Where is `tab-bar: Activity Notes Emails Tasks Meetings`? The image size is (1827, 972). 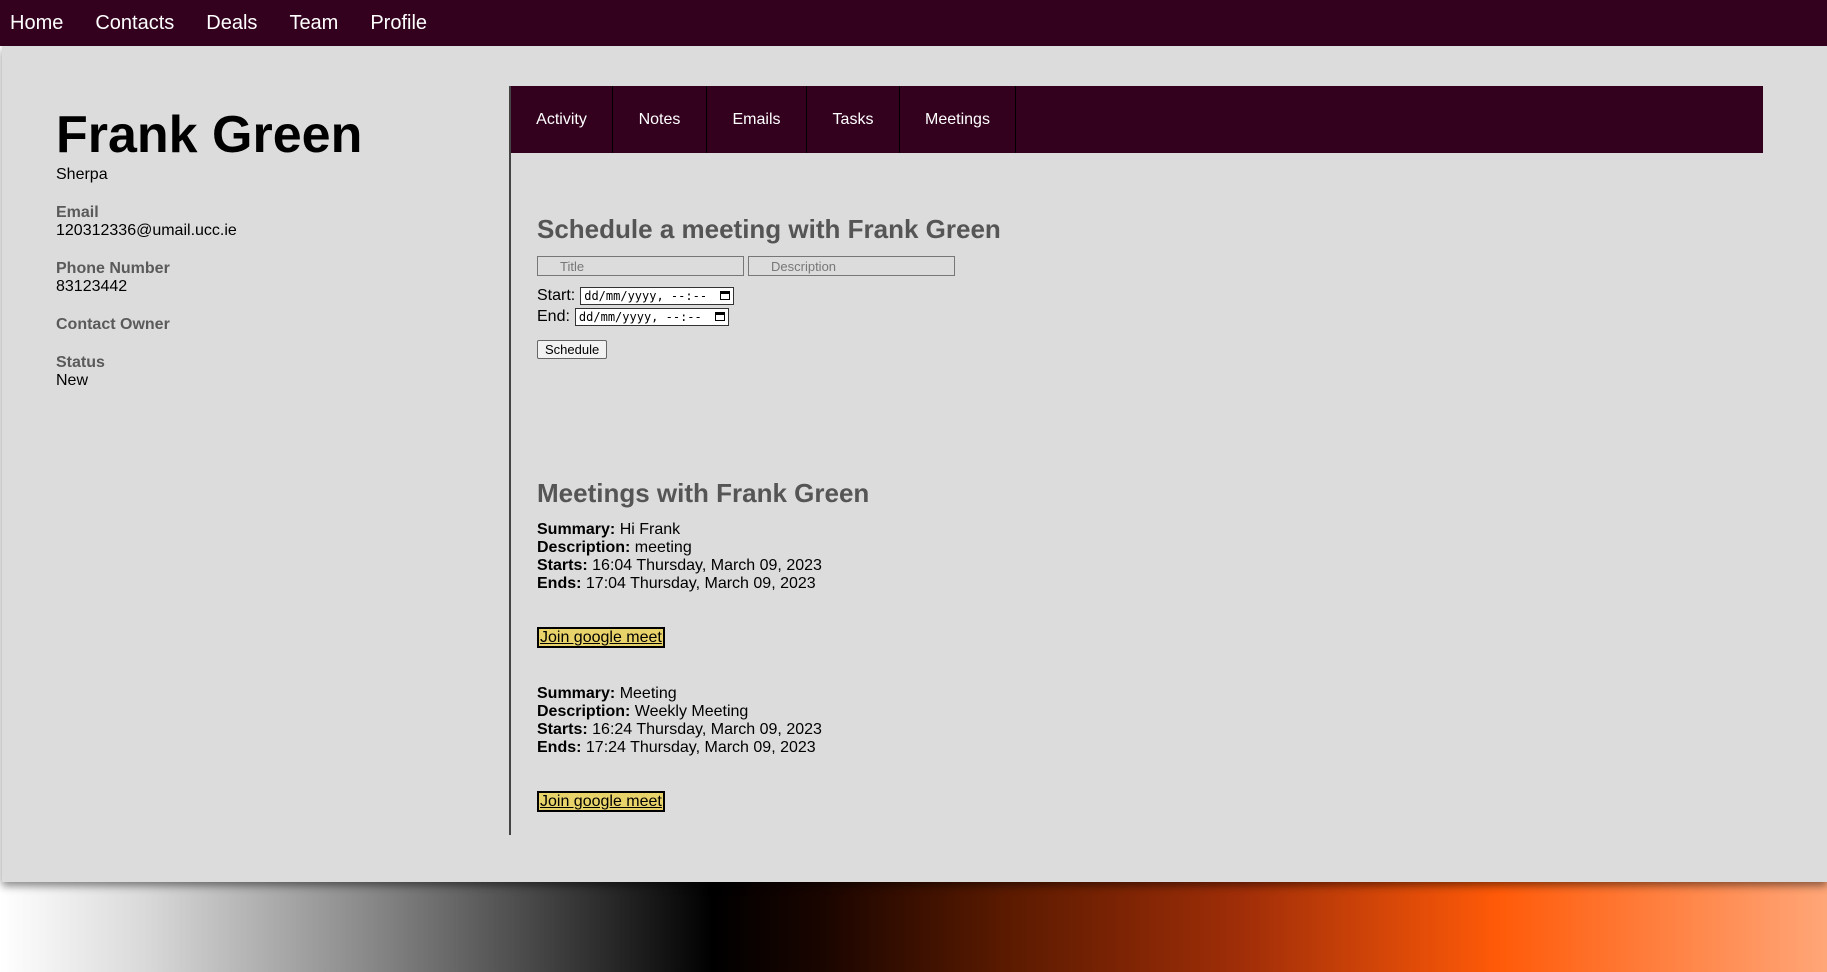 tab-bar: Activity Notes Emails Tasks Meetings is located at coordinates (1137, 119).